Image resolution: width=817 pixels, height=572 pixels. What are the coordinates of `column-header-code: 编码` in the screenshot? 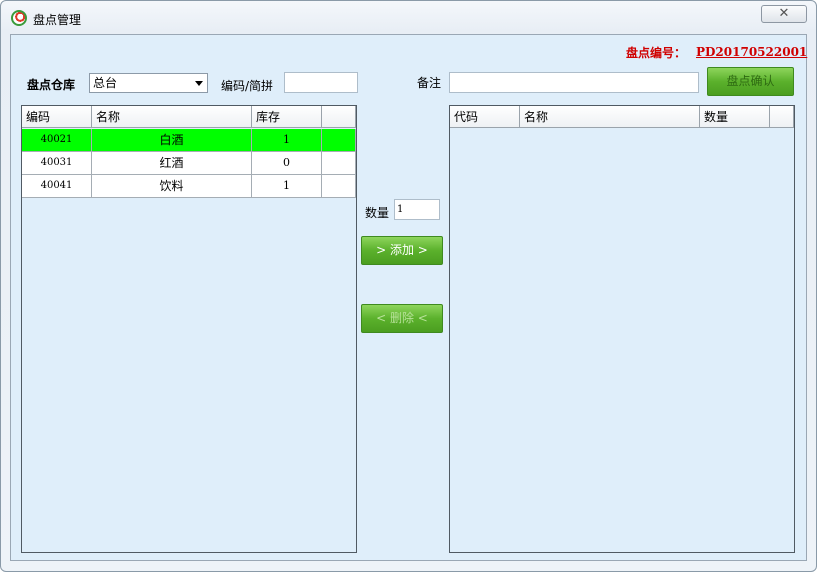 It's located at (57, 117).